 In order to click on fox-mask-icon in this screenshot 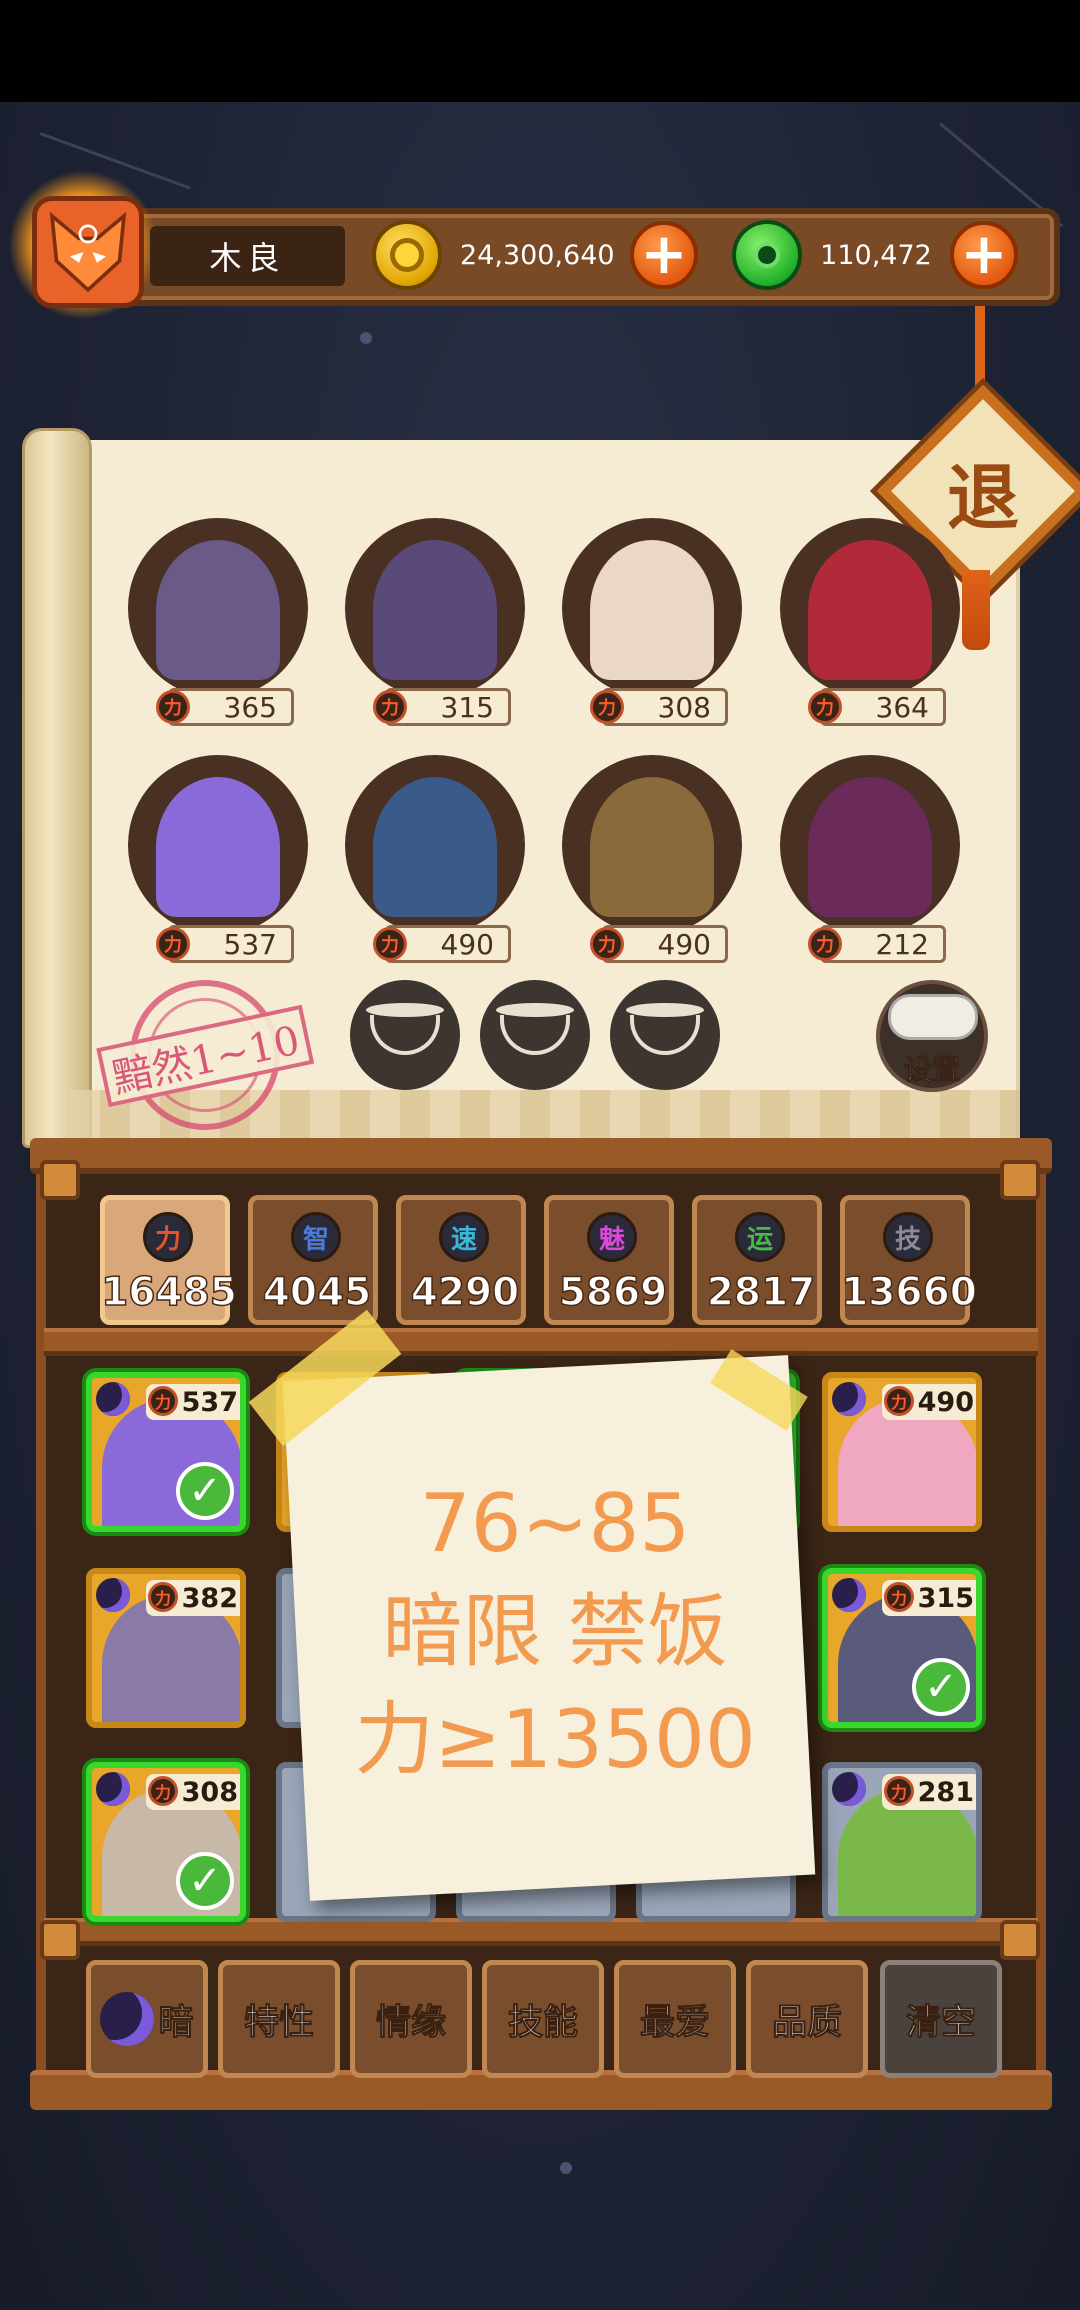, I will do `click(88, 252)`.